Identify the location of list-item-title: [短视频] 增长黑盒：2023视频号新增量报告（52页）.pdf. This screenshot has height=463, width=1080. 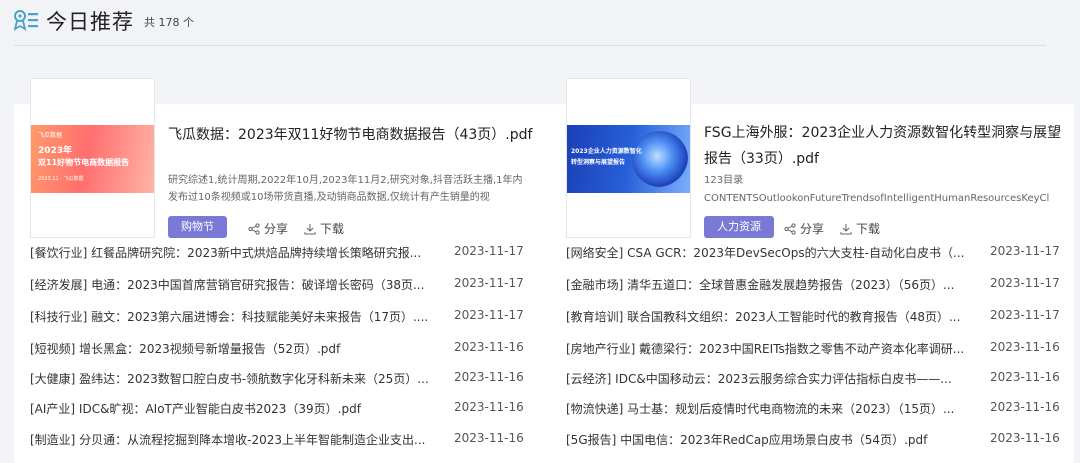
(230, 348).